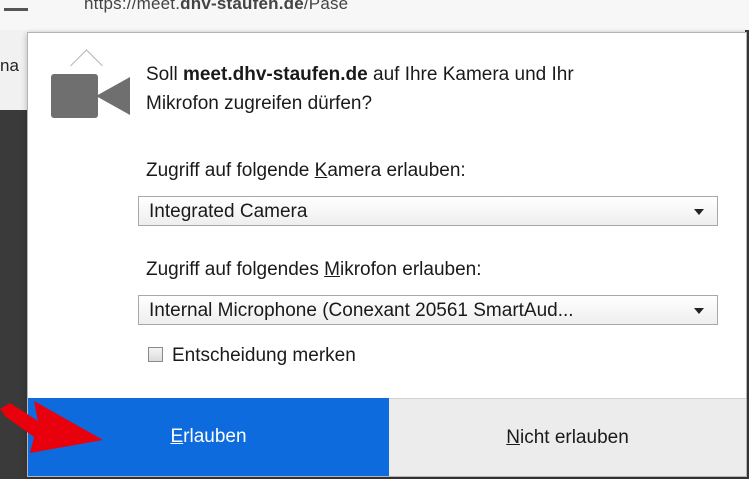 This screenshot has height=479, width=749. Describe the element at coordinates (228, 211) in the screenshot. I see `camera-select-value: Integrated Camera` at that location.